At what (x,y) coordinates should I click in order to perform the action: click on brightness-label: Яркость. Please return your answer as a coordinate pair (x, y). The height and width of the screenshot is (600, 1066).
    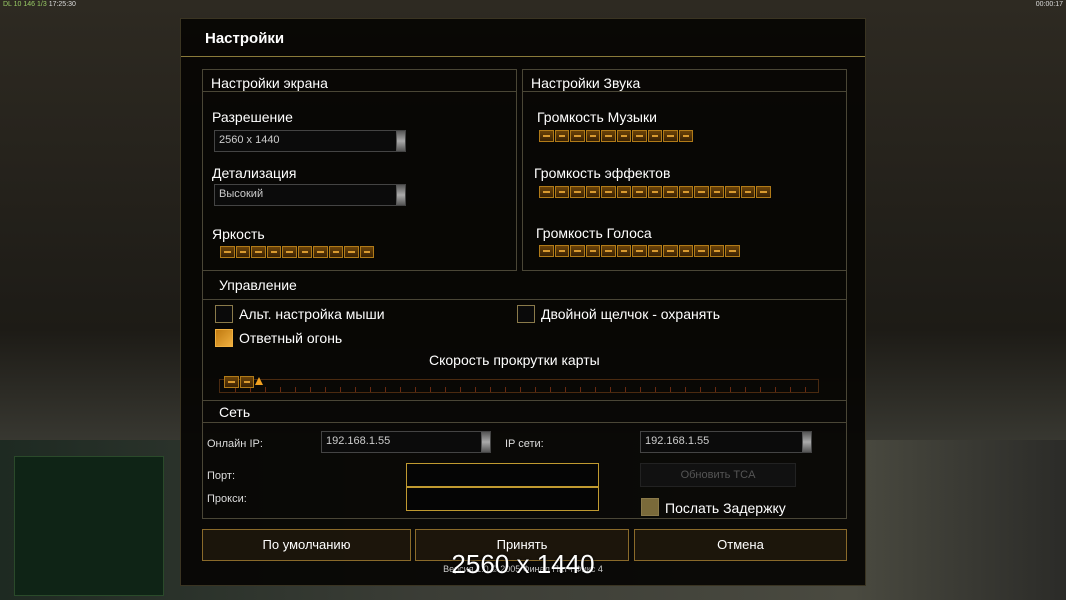
    Looking at the image, I should click on (238, 234).